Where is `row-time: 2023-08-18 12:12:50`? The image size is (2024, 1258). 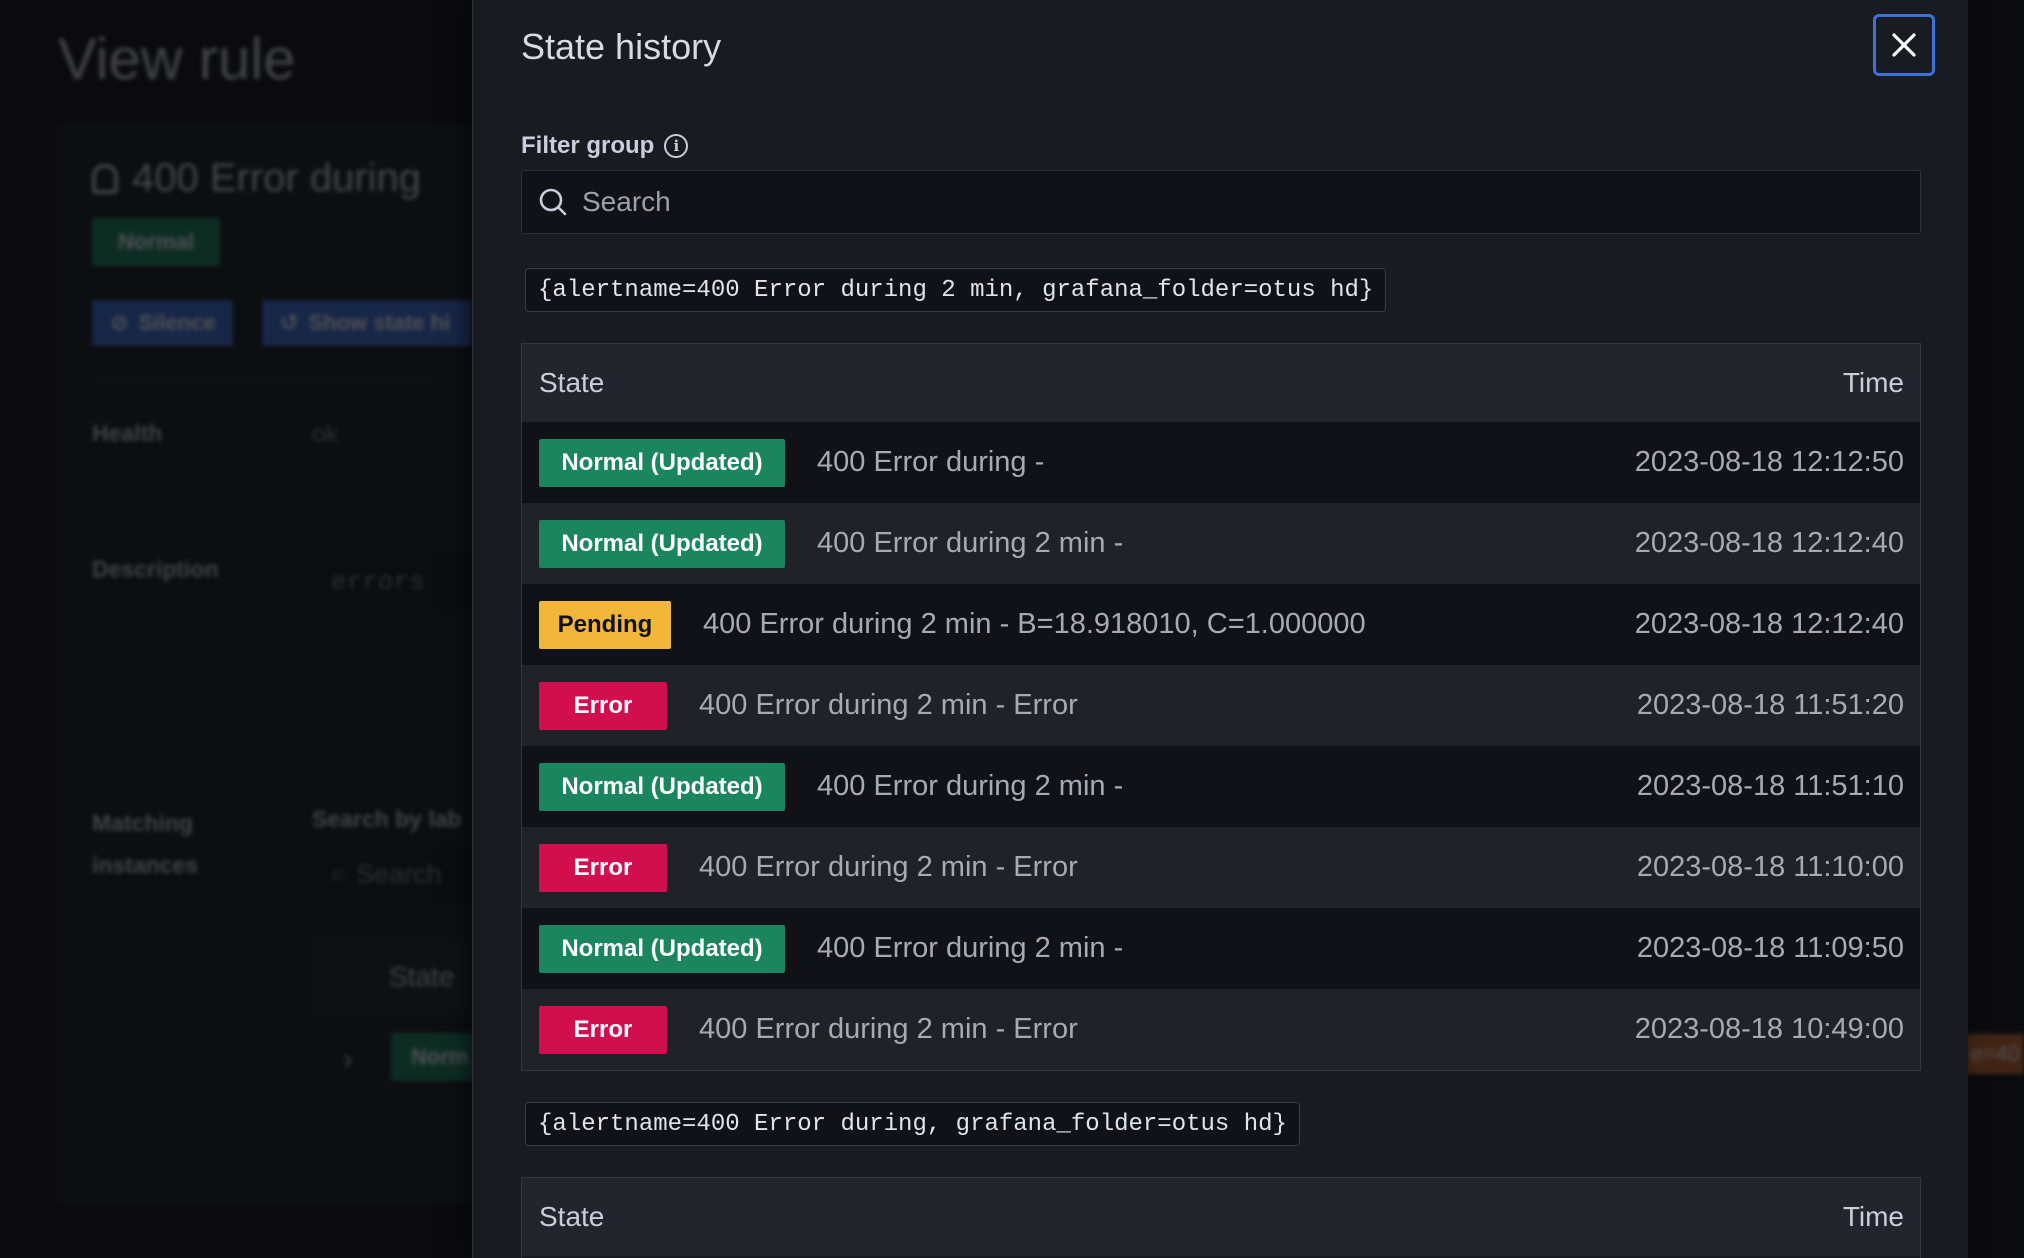
row-time: 2023-08-18 12:12:50 is located at coordinates (1769, 462).